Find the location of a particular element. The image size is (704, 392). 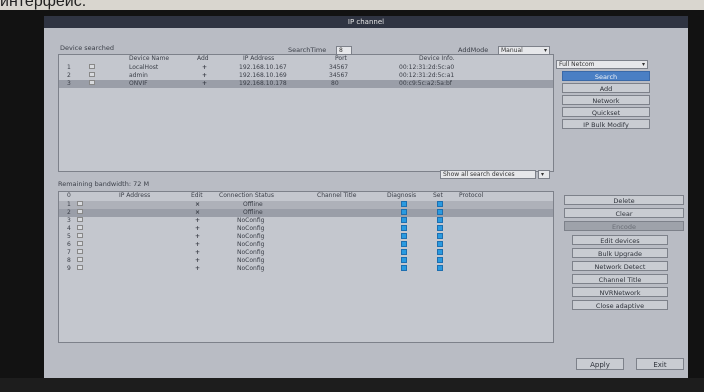

table-row: 7 + NoConfig is located at coordinates (306, 253).